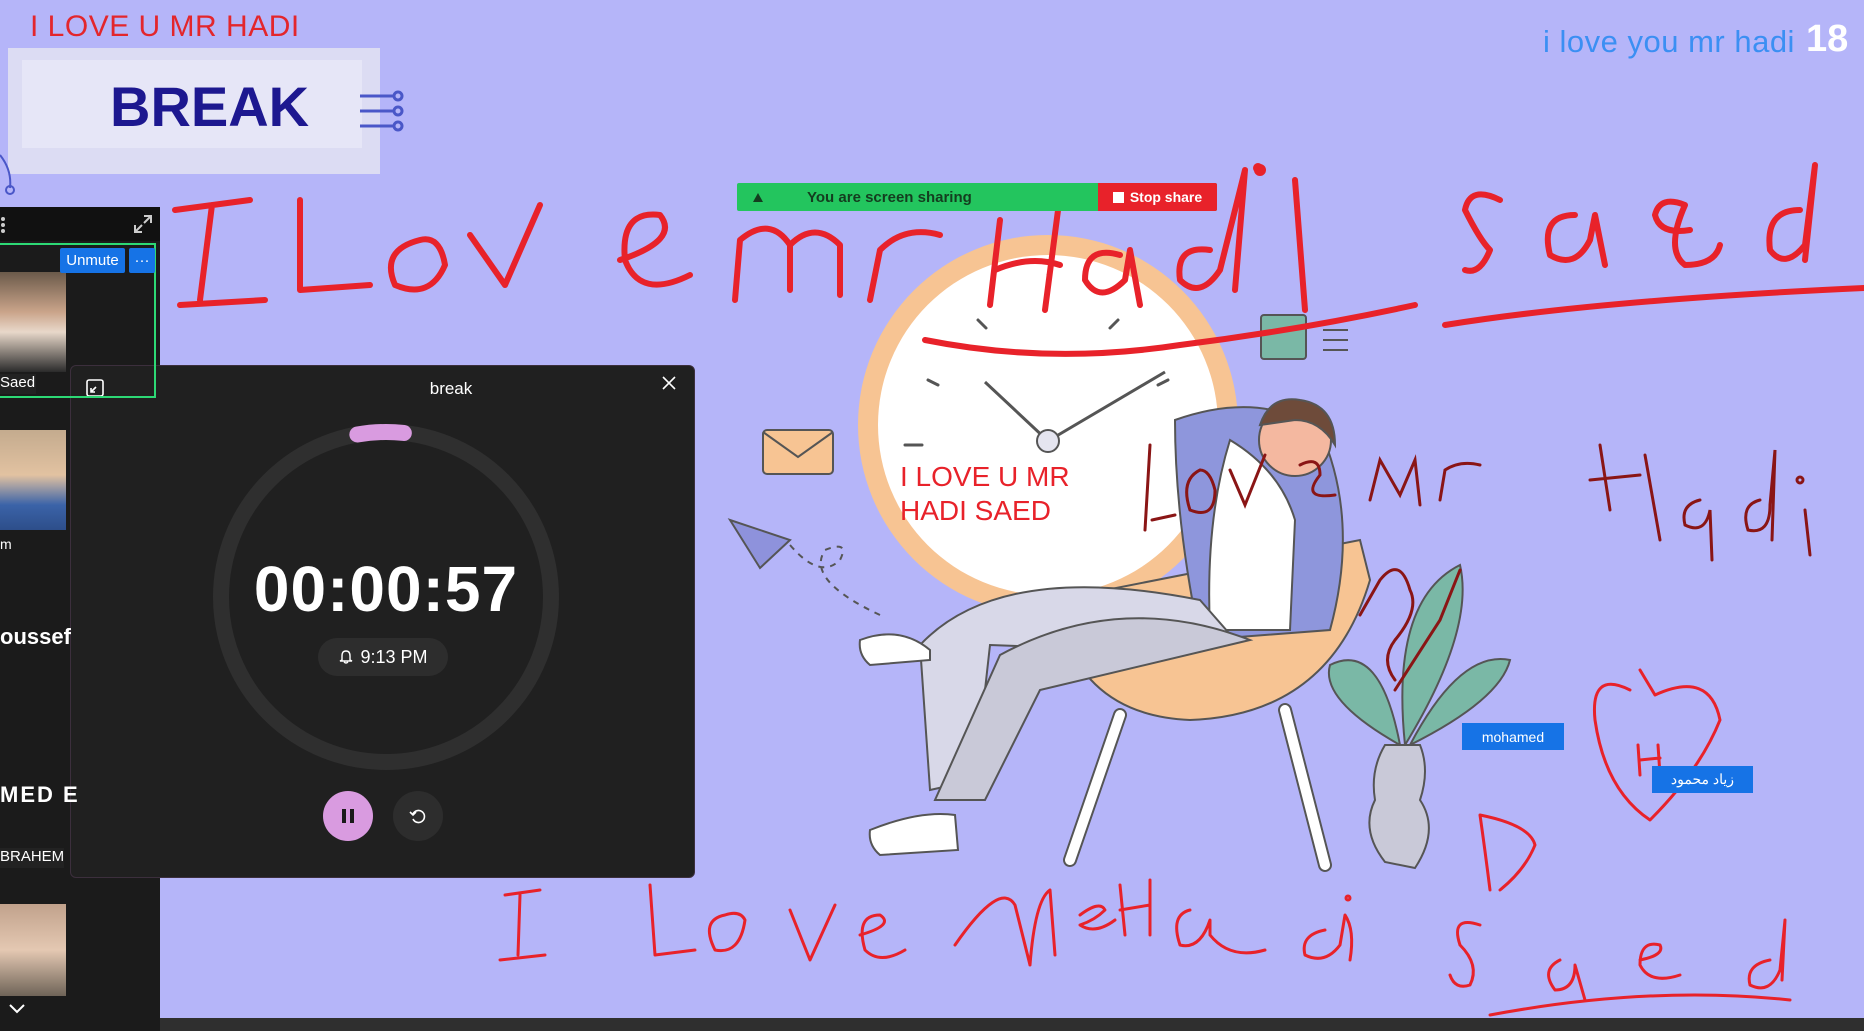 This screenshot has height=1031, width=1864. I want to click on reset-icon, so click(417, 816).